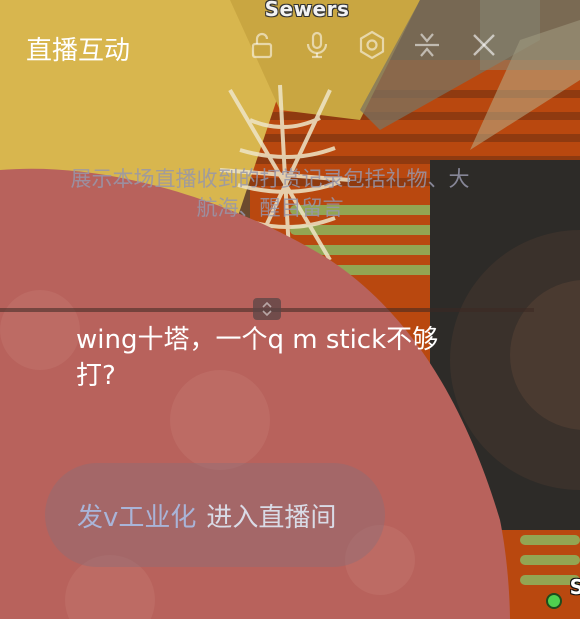 The image size is (580, 619). Describe the element at coordinates (270, 193) in the screenshot. I see `empty-state-hint: 展示本场直播收到的打赏记录包括礼物、大航海、醒目留言` at that location.